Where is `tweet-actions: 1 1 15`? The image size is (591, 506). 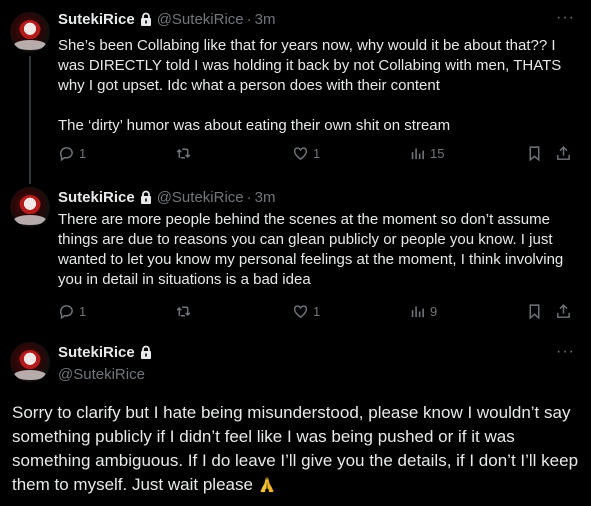
tweet-actions: 1 1 15 is located at coordinates (318, 155).